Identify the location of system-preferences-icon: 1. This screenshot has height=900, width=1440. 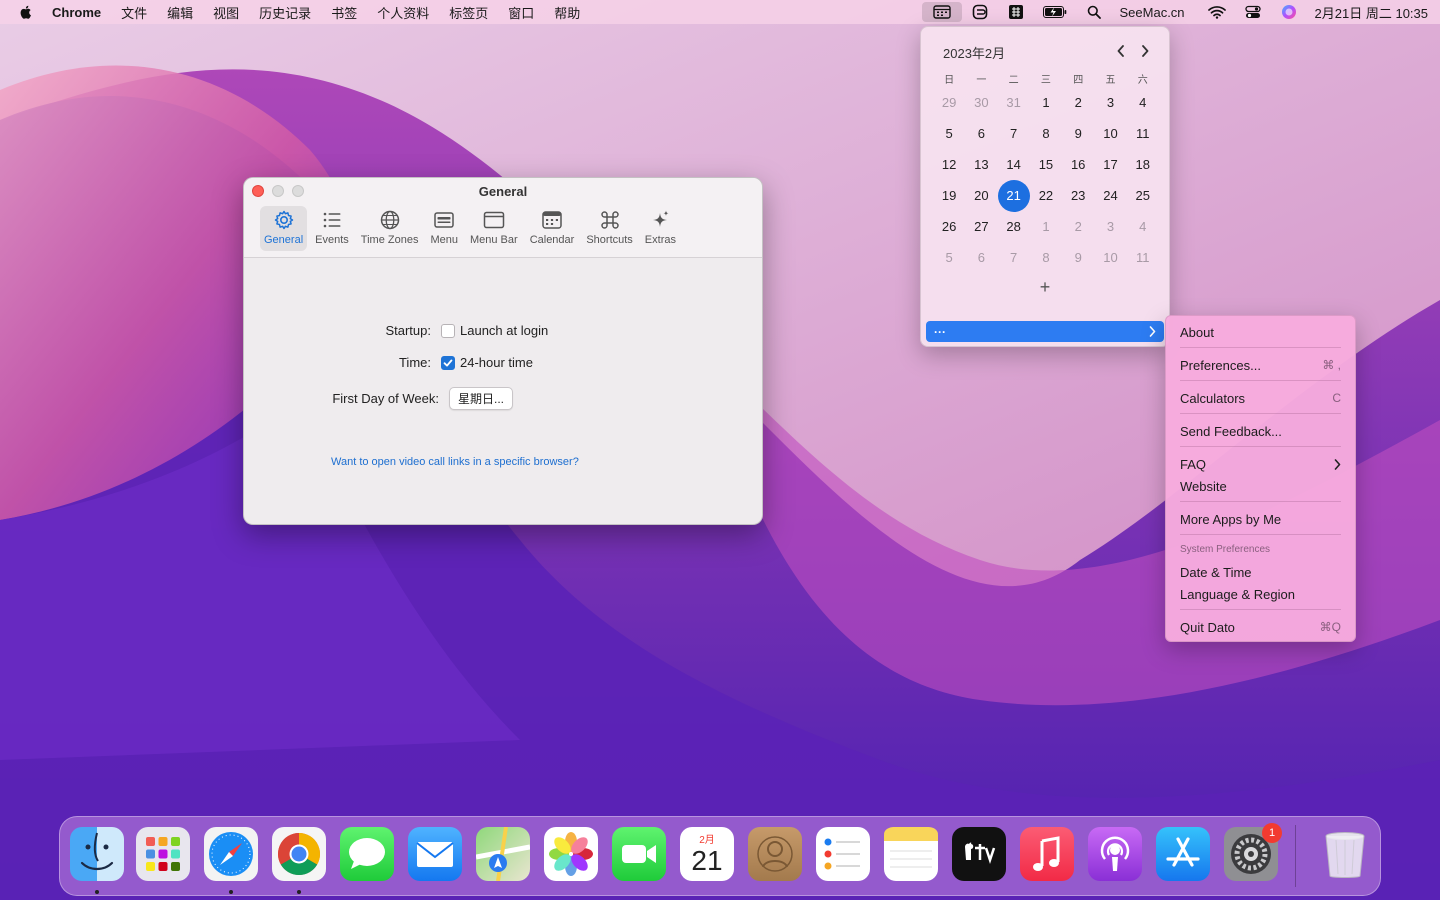
(1253, 852).